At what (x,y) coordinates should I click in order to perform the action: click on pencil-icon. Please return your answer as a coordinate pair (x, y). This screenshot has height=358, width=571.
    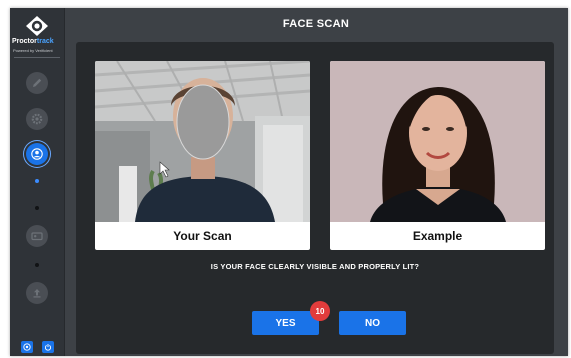
    Looking at the image, I should click on (37, 82).